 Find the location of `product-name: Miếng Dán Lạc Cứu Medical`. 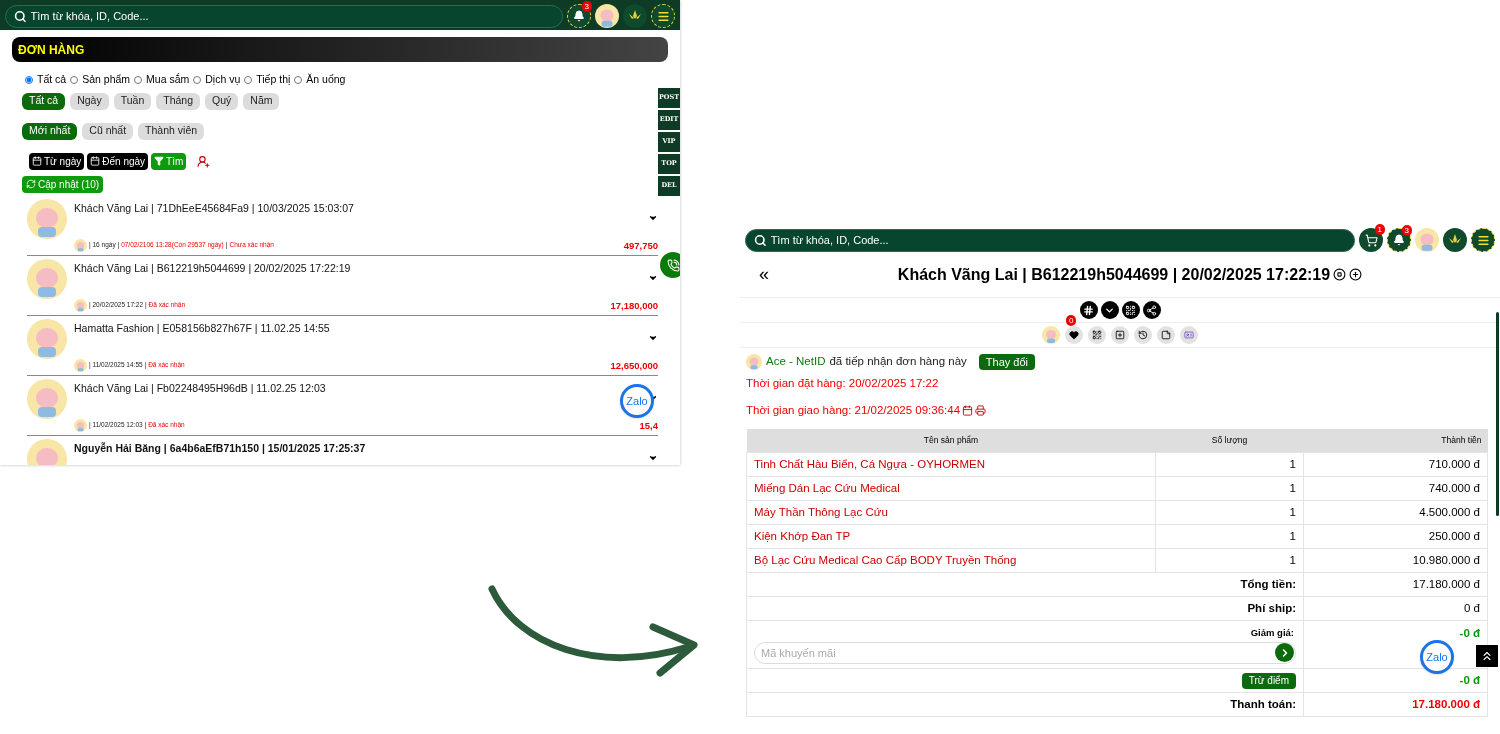

product-name: Miếng Dán Lạc Cứu Medical is located at coordinates (951, 488).